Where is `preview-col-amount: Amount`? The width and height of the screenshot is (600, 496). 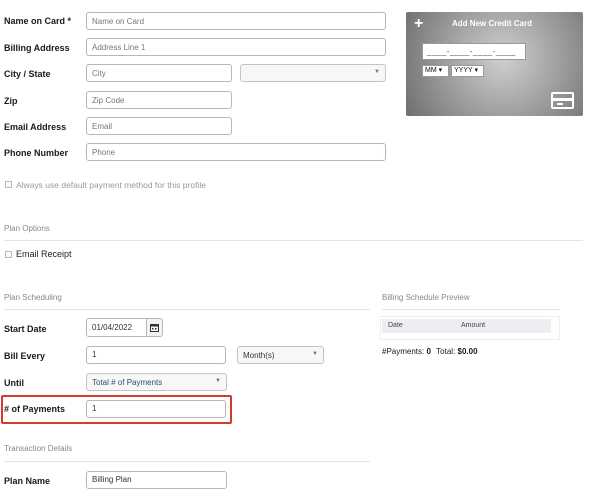
preview-col-amount: Amount is located at coordinates (473, 325).